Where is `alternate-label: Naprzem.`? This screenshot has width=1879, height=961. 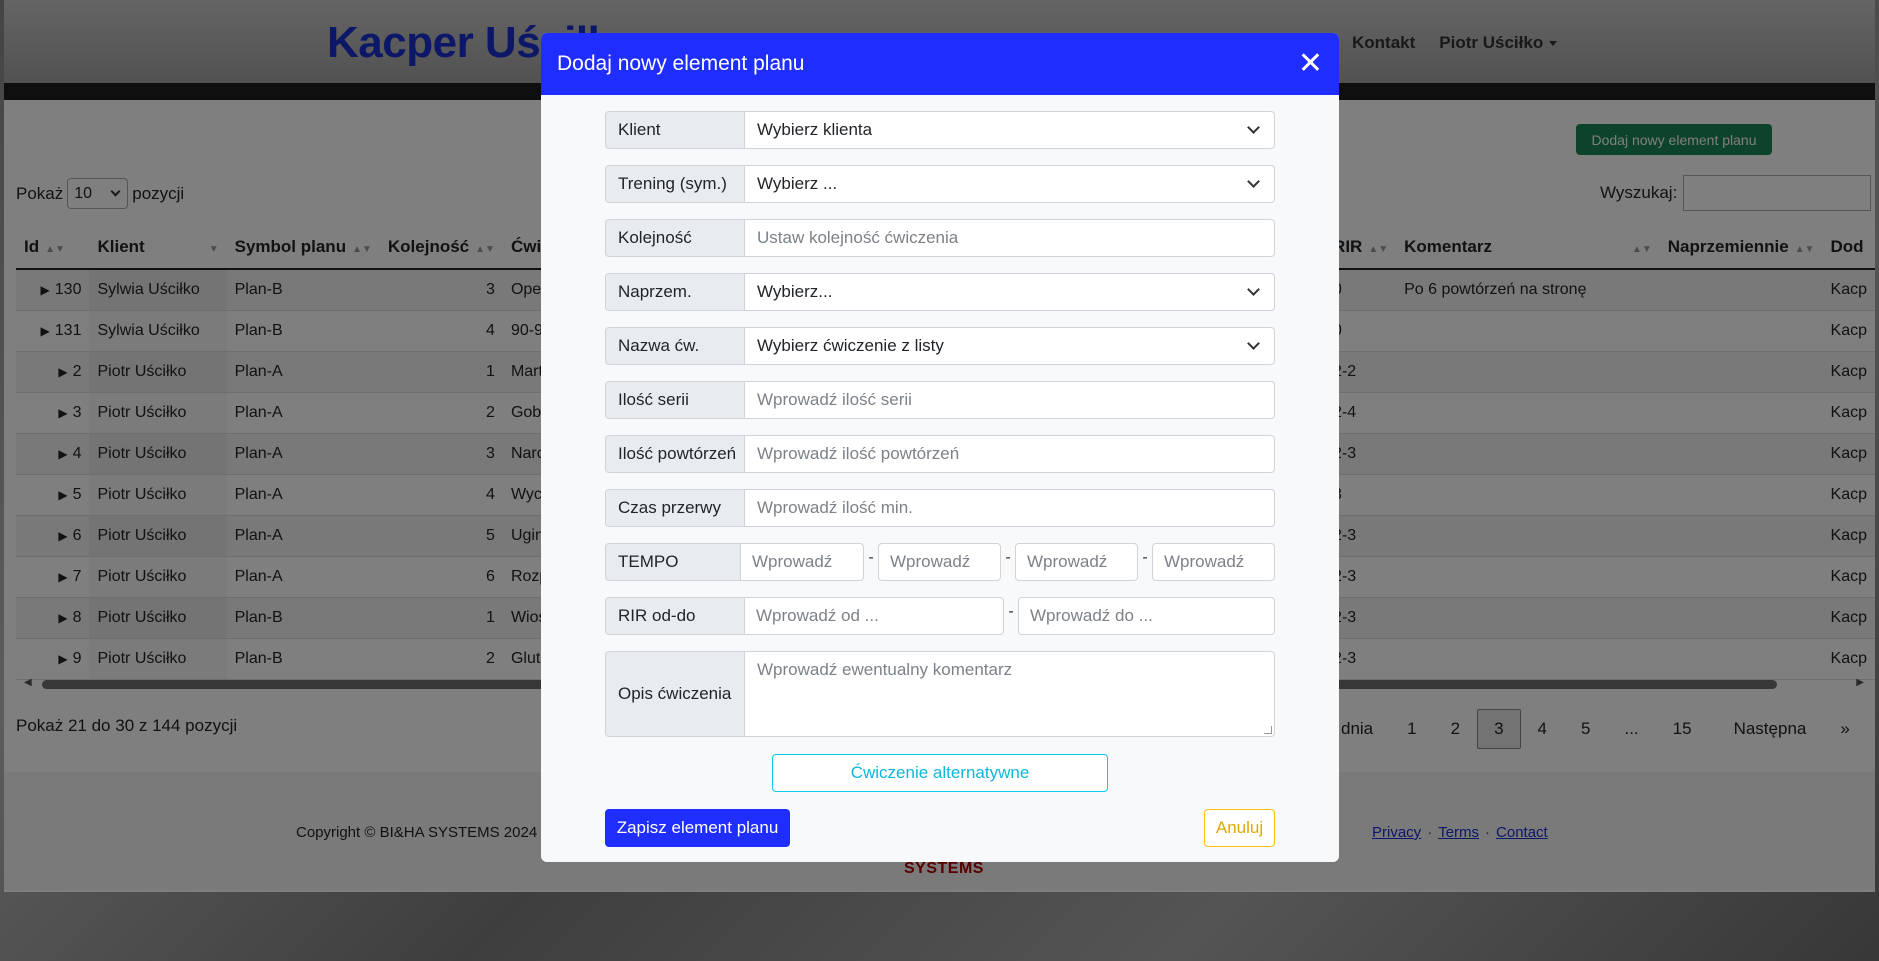 alternate-label: Naprzem. is located at coordinates (675, 292).